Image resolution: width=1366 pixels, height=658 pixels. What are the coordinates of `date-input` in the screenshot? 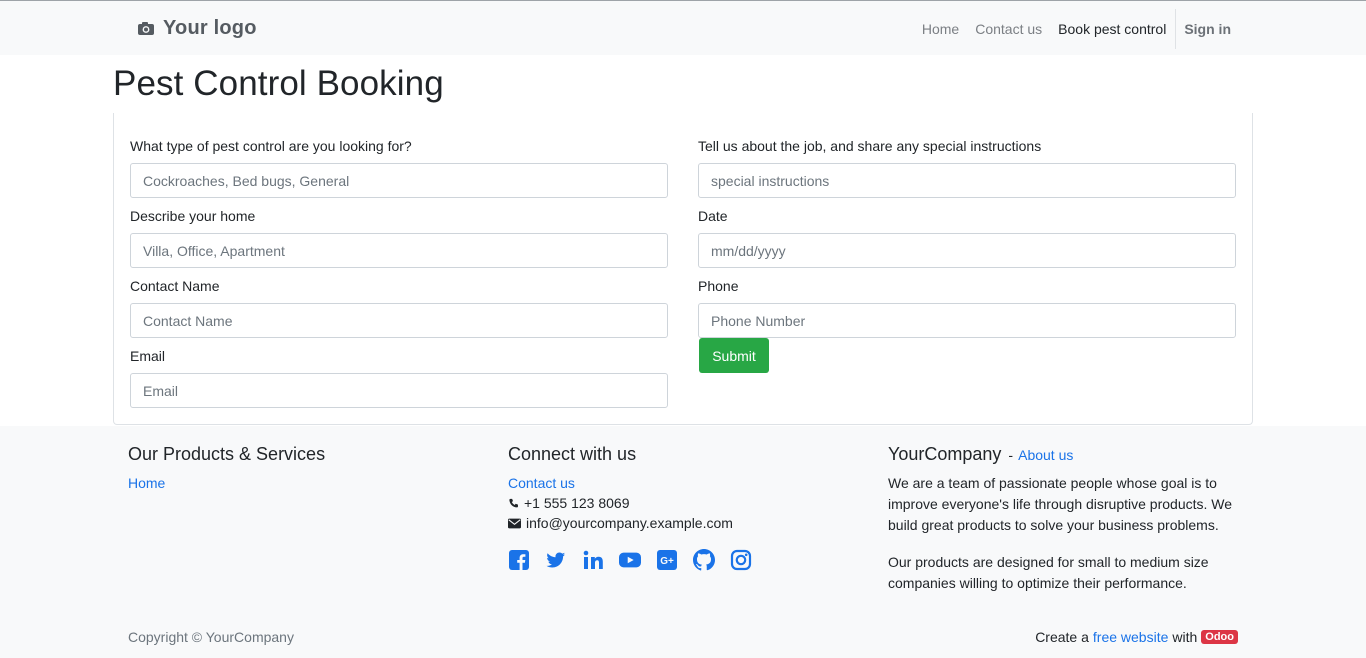 It's located at (967, 250).